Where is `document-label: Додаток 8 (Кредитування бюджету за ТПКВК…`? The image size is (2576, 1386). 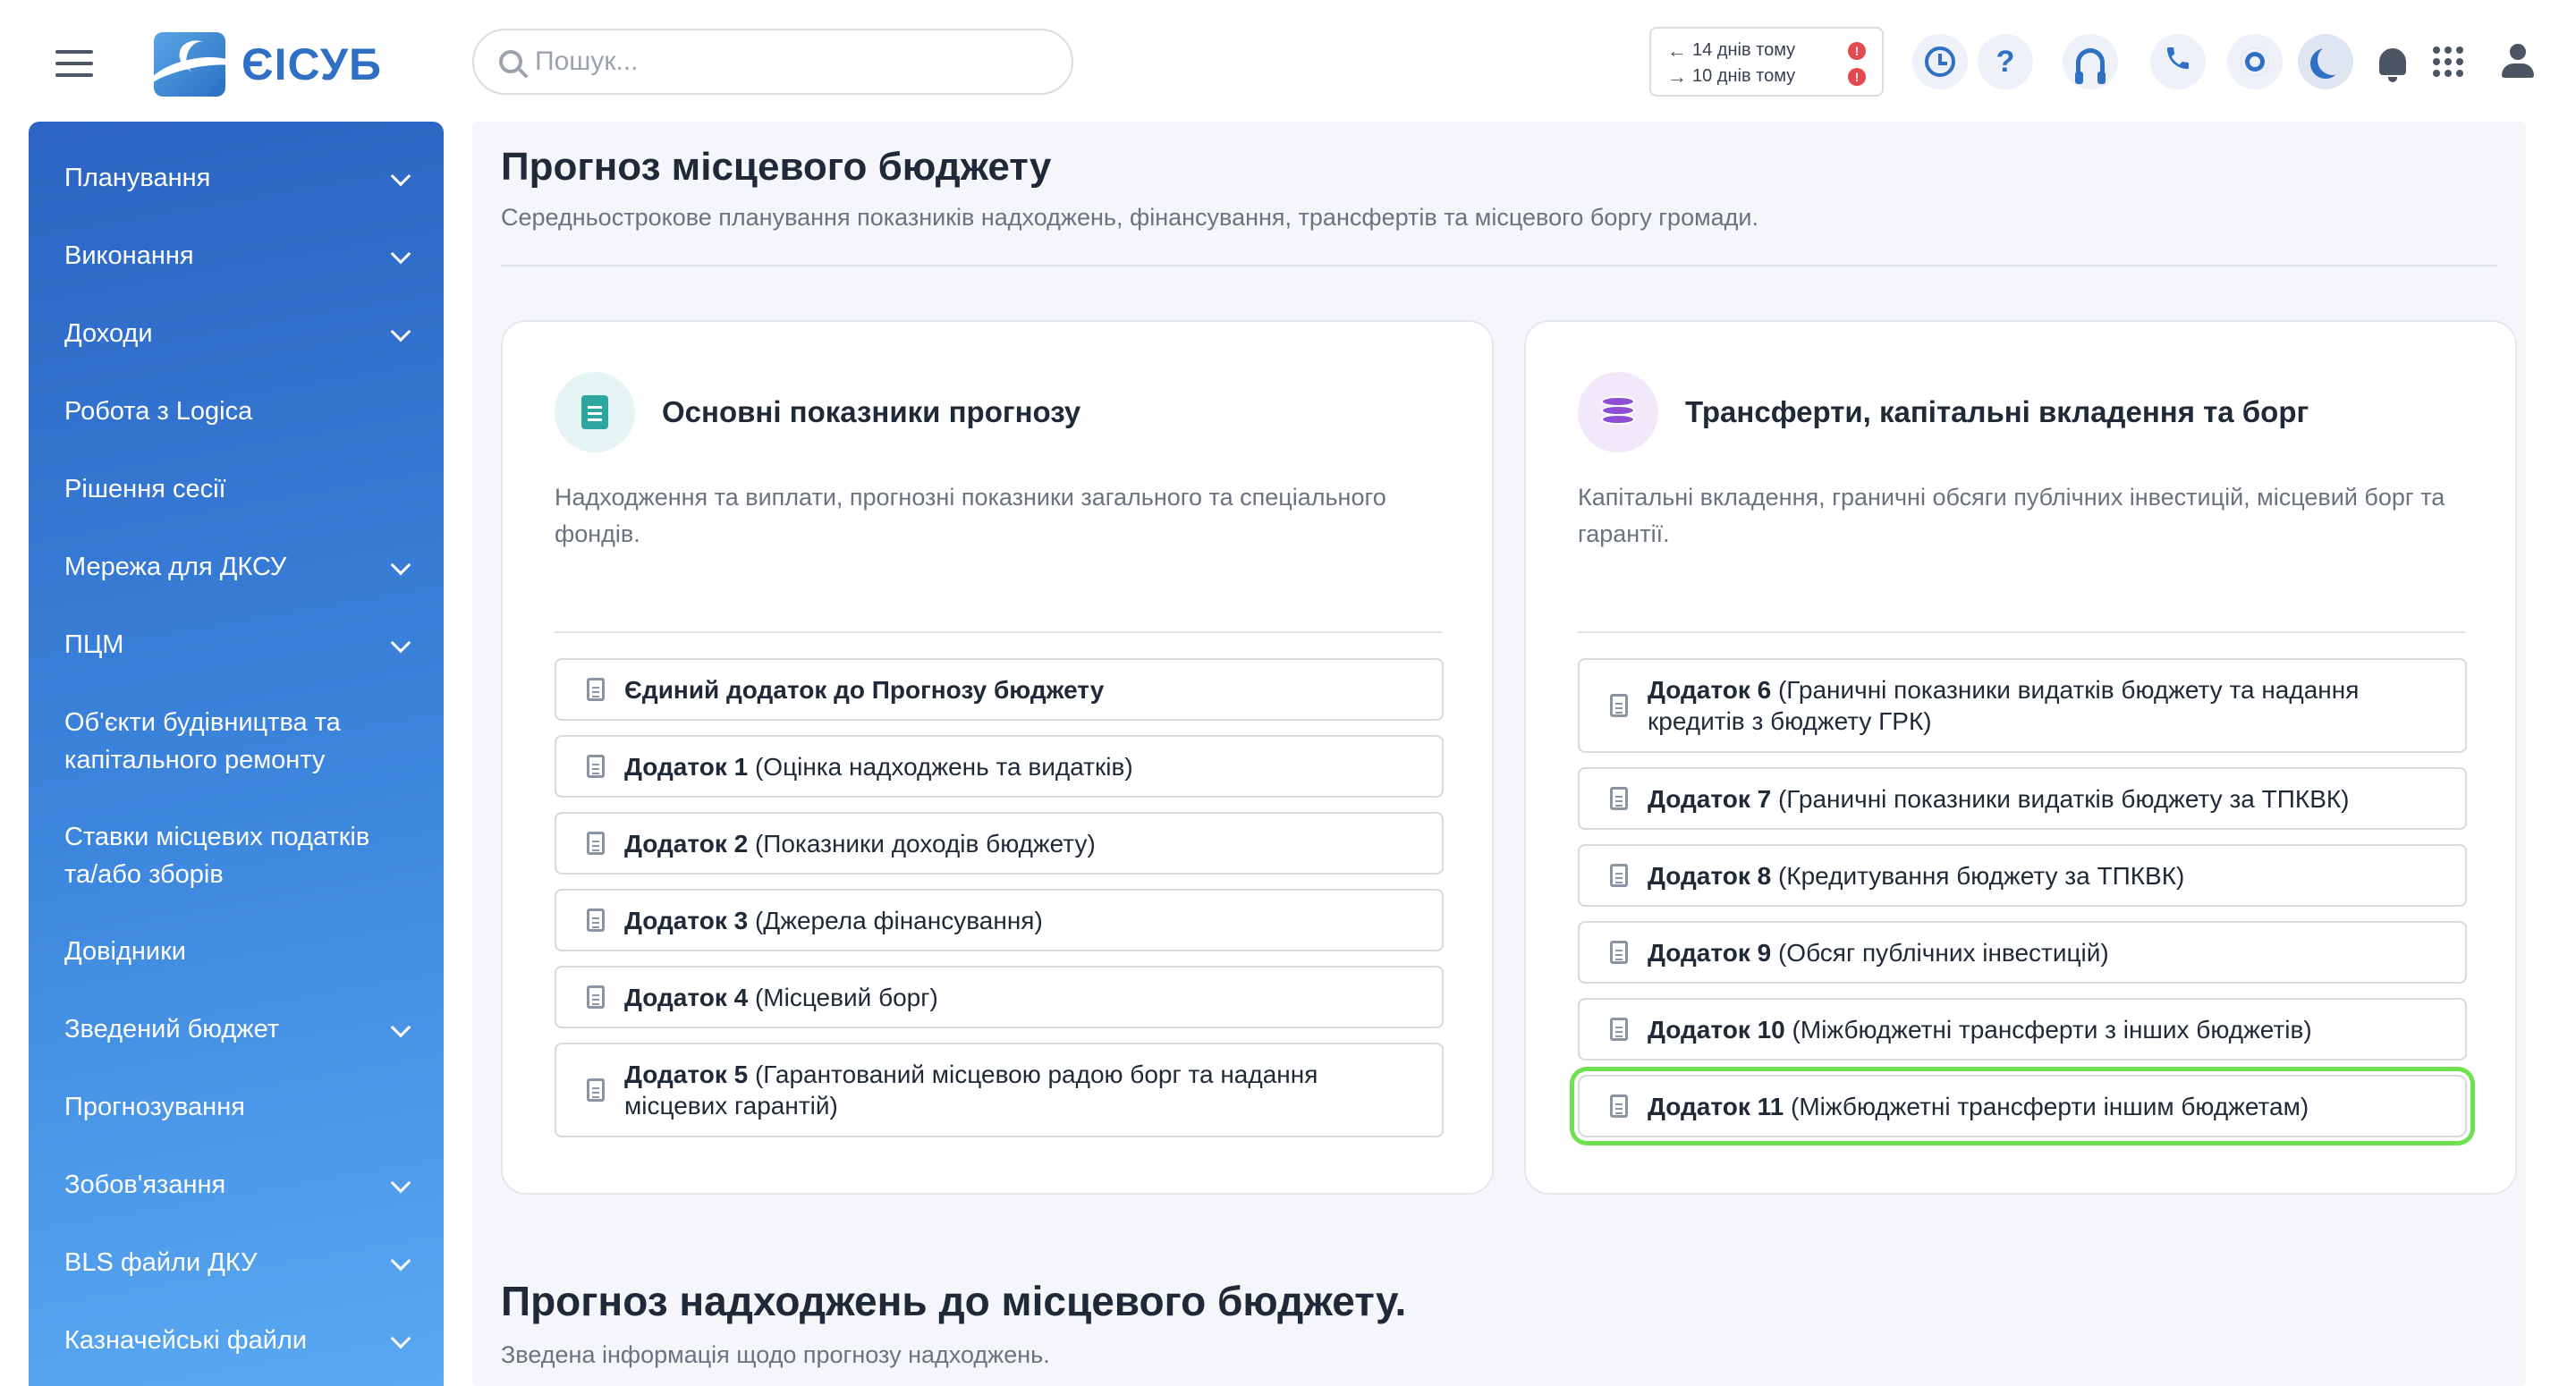
document-label: Додаток 8 (Кредитування бюджету за ТПКВК… is located at coordinates (1916, 875).